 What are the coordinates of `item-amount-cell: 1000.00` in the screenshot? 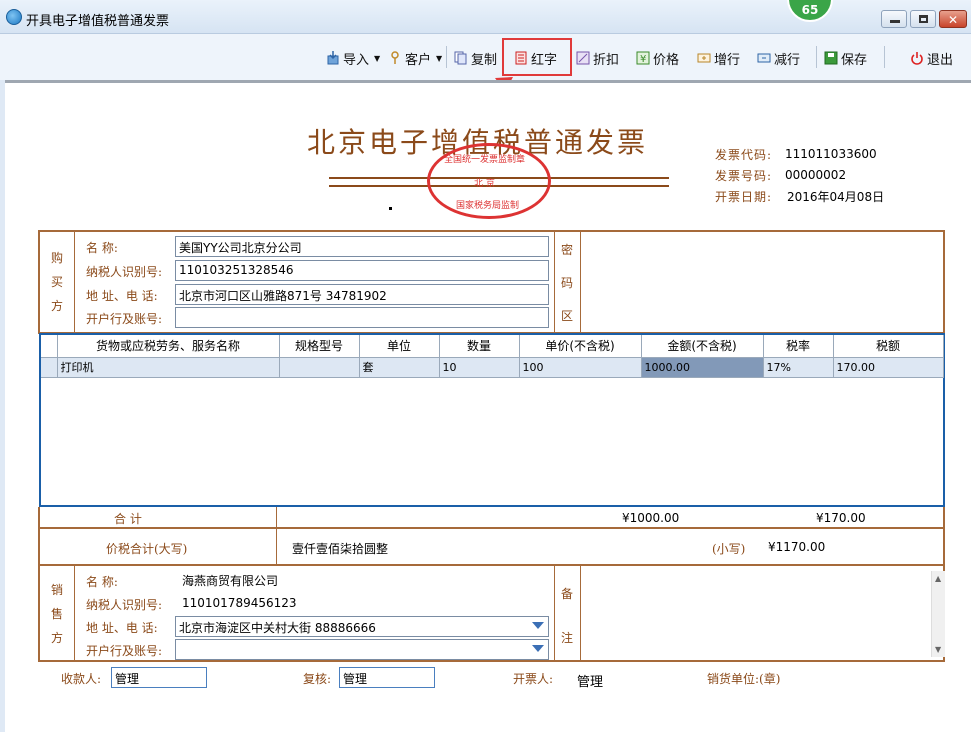 It's located at (702, 367).